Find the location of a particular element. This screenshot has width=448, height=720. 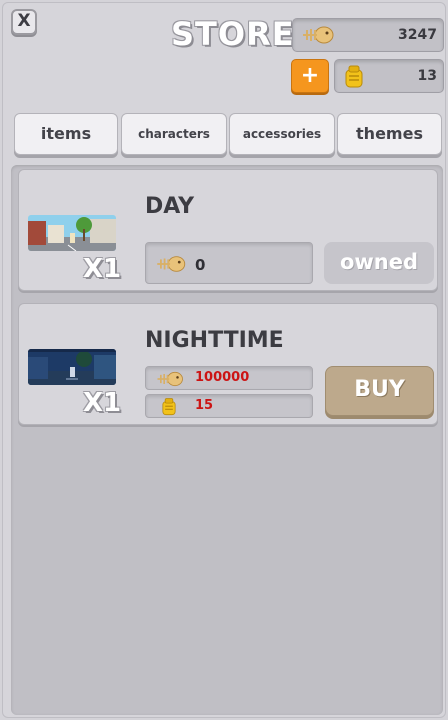

nighttime-quantity: X1 is located at coordinates (102, 403).